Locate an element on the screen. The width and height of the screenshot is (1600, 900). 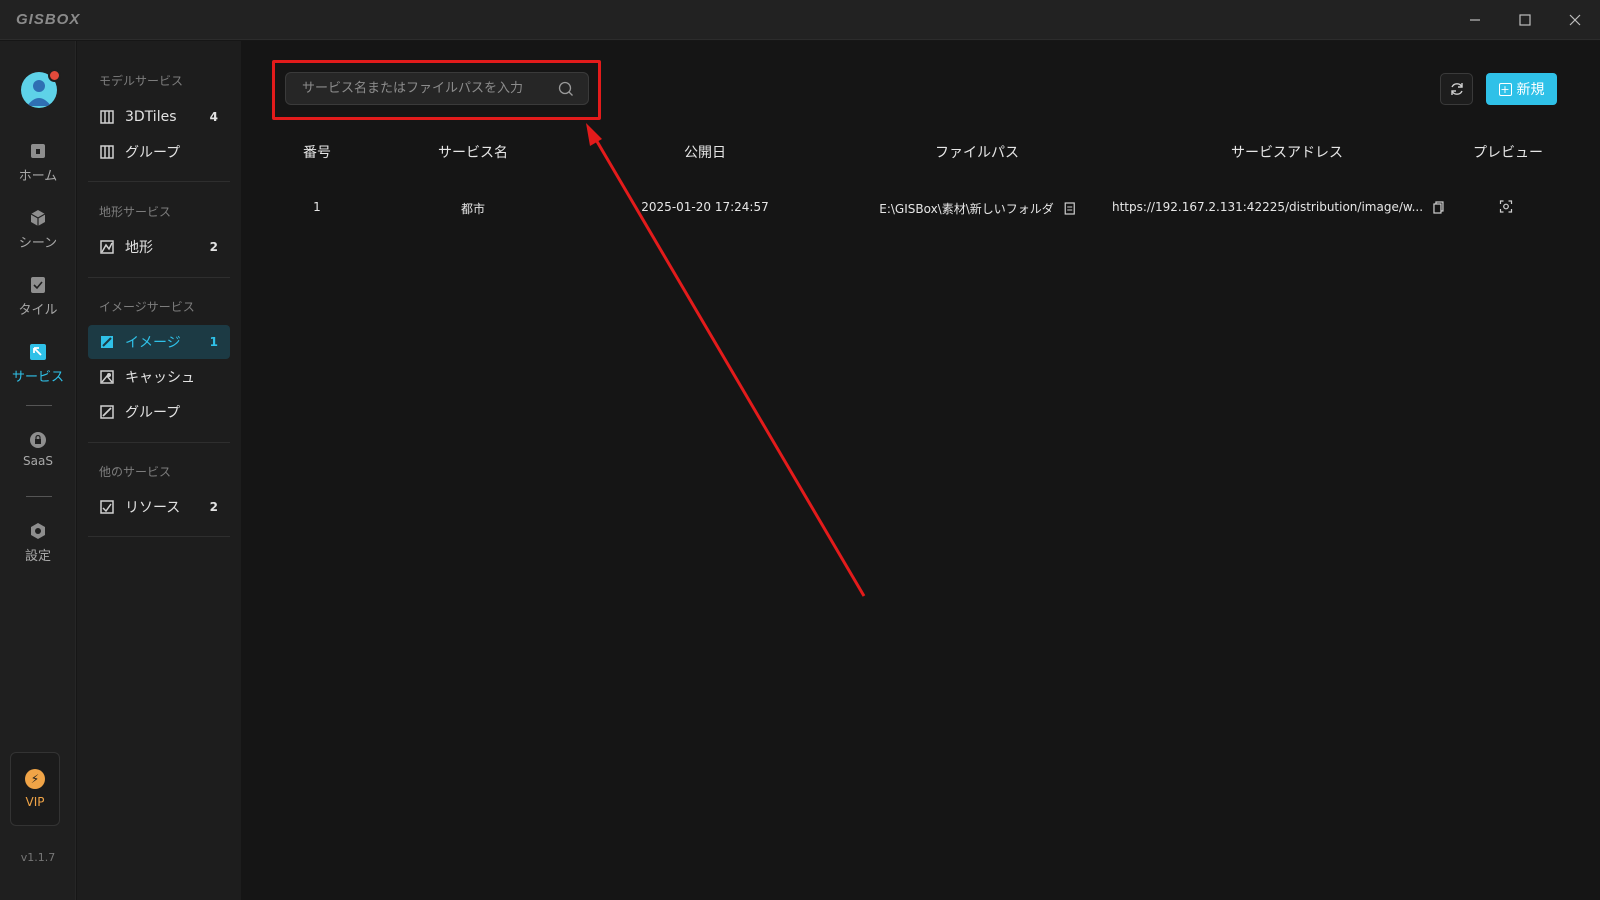
column-header-publish-date: 公開日 is located at coordinates (705, 153).